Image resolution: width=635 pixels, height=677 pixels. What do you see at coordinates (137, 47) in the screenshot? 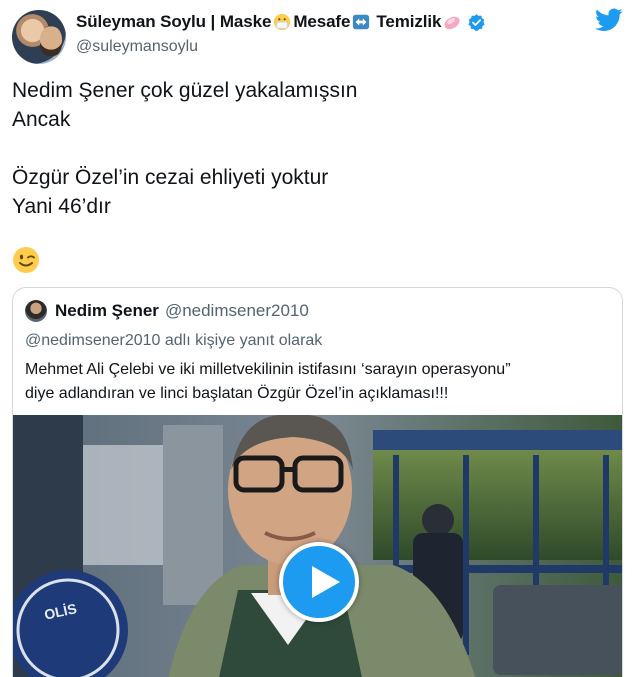
I see `author-handle: @suleymansoylu` at bounding box center [137, 47].